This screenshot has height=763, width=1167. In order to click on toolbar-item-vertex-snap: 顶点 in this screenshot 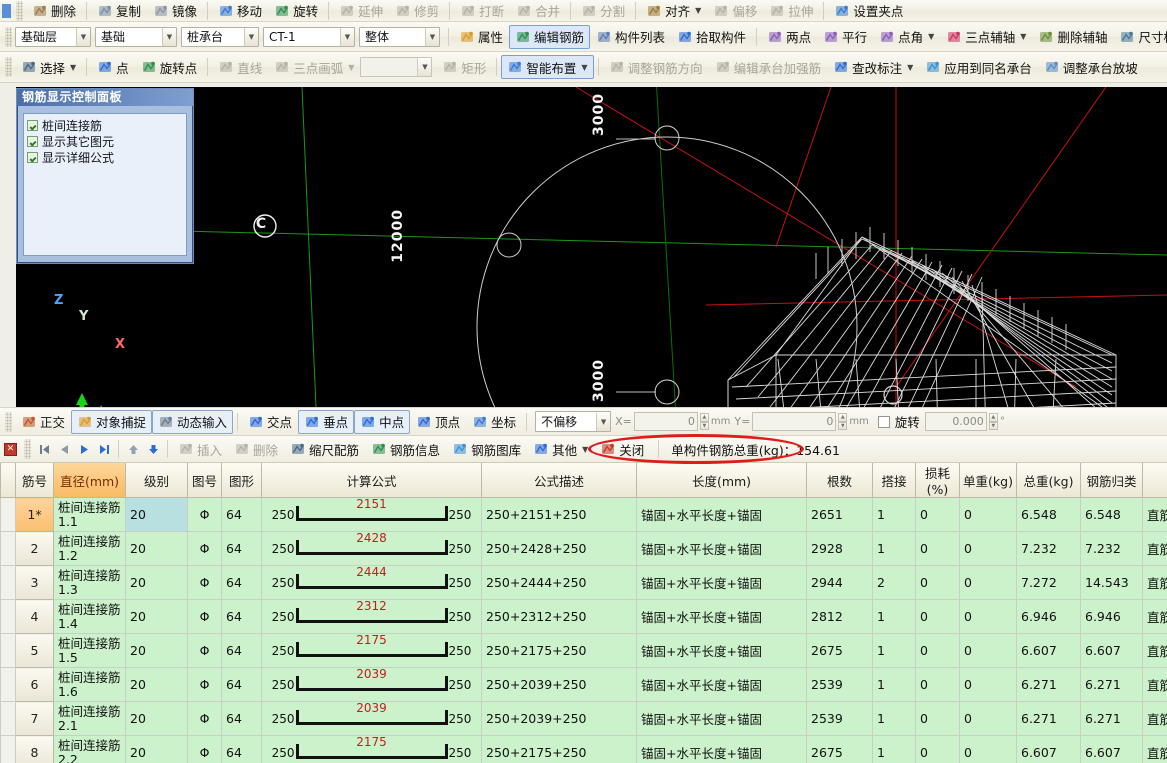, I will do `click(438, 422)`.